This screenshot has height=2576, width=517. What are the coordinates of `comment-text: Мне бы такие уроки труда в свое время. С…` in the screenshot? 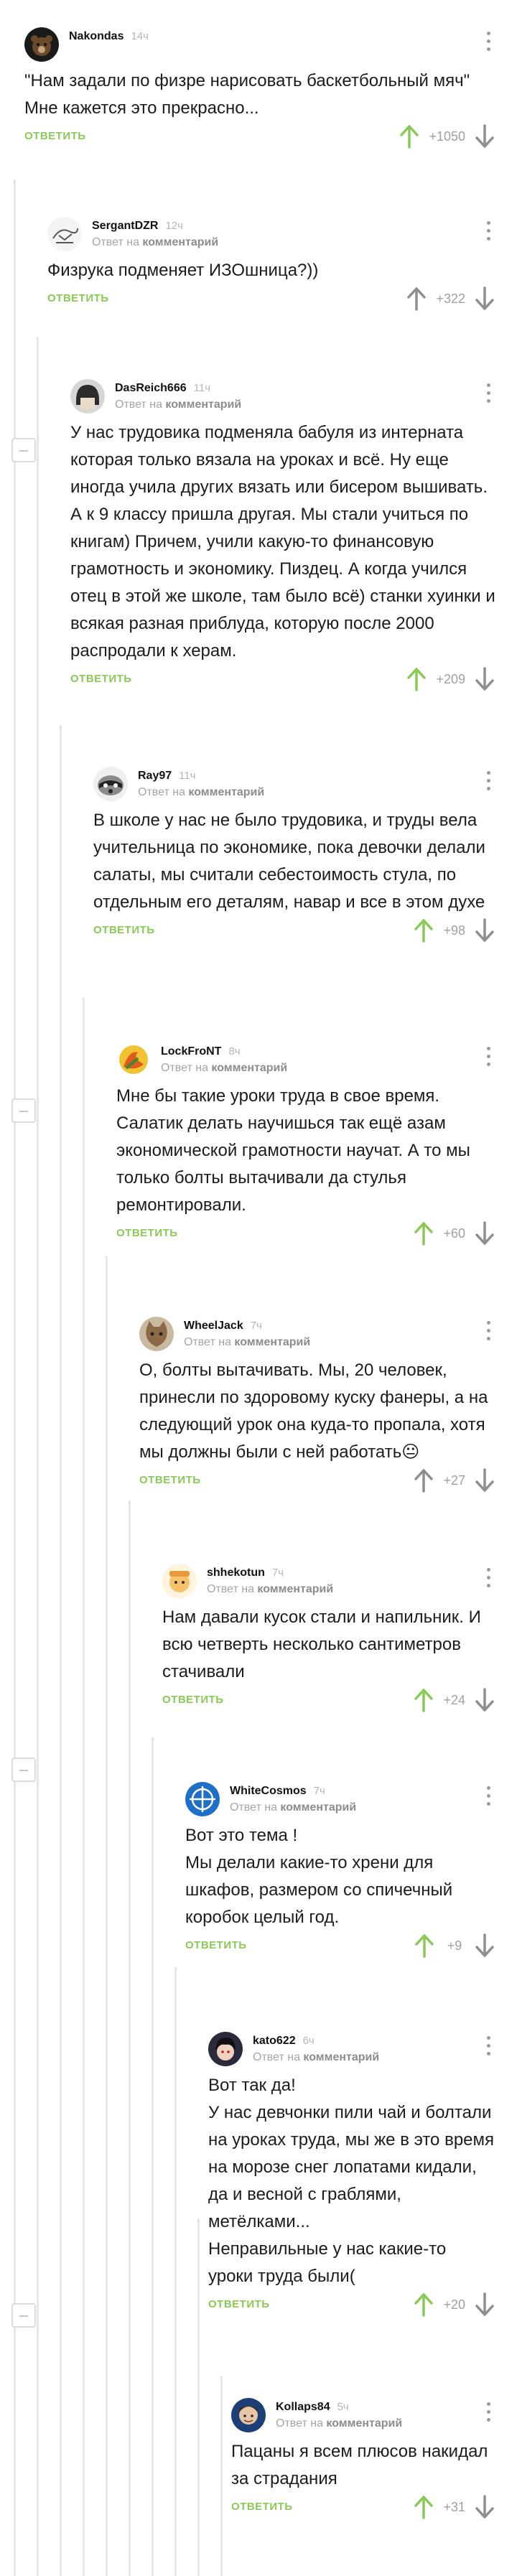 It's located at (293, 1150).